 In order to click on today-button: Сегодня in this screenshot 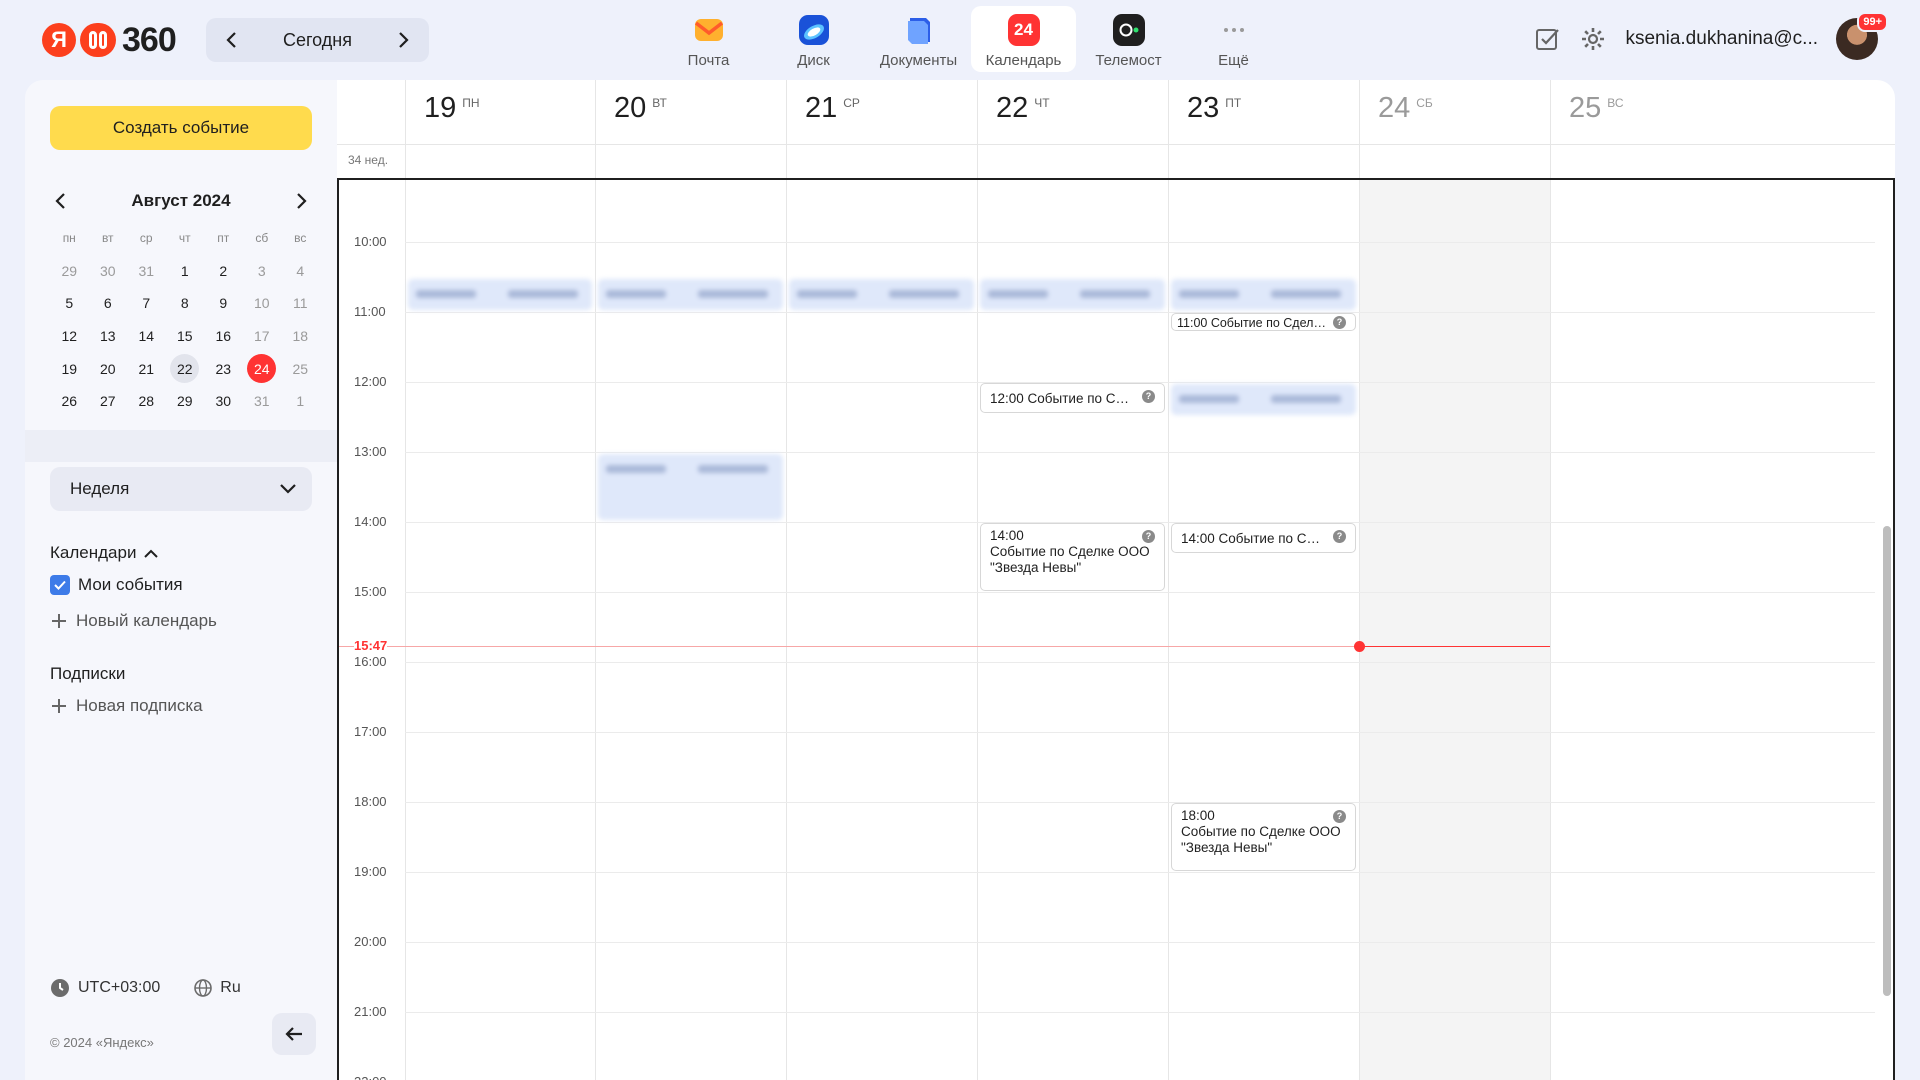, I will do `click(317, 40)`.